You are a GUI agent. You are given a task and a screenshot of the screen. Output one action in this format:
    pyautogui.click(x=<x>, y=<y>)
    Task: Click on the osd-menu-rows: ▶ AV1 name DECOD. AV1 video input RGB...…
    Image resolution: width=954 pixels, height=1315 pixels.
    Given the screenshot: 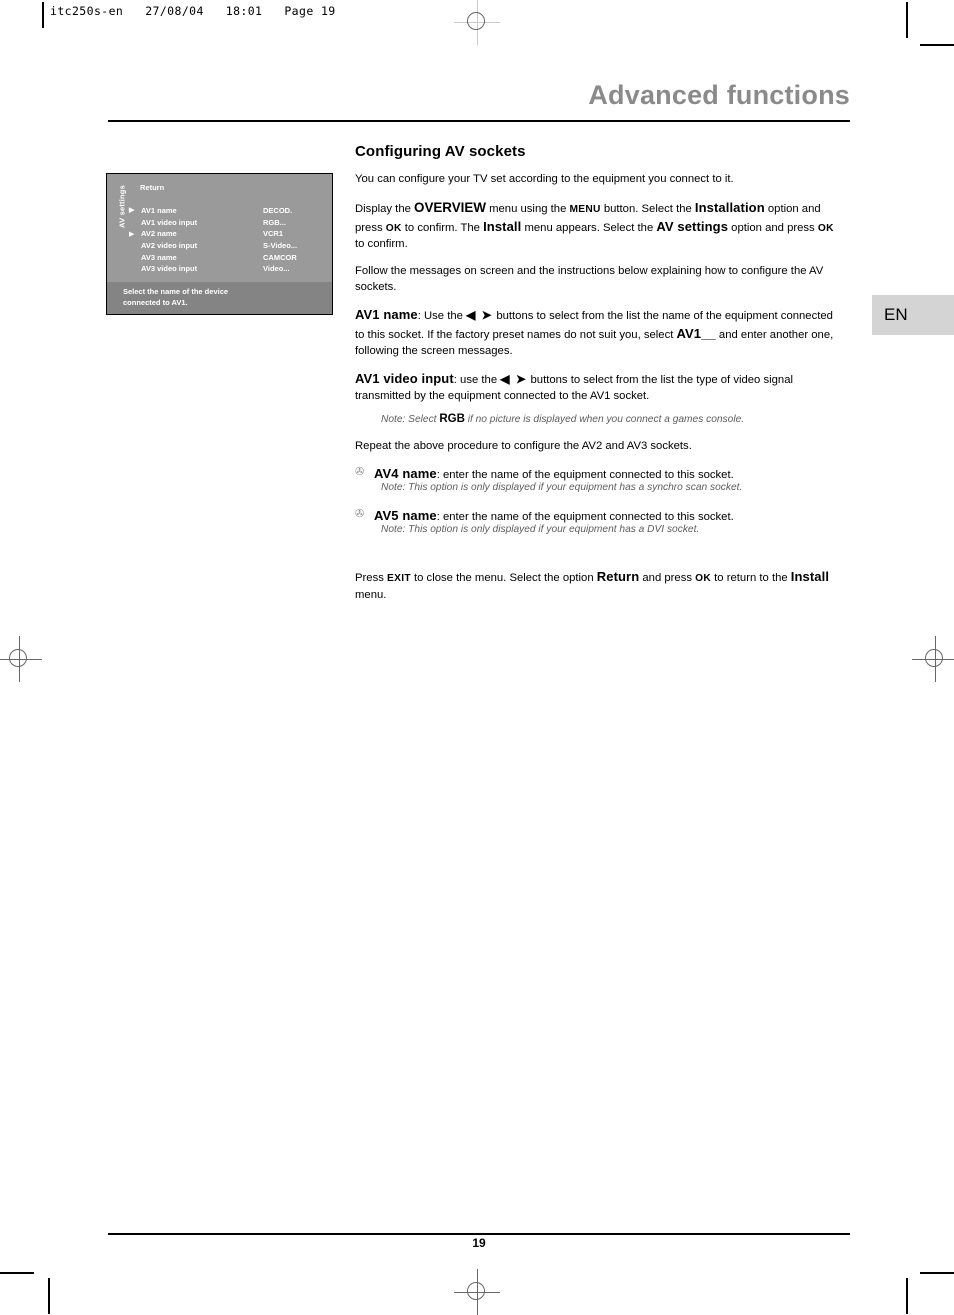 What is the action you would take?
    pyautogui.click(x=227, y=240)
    